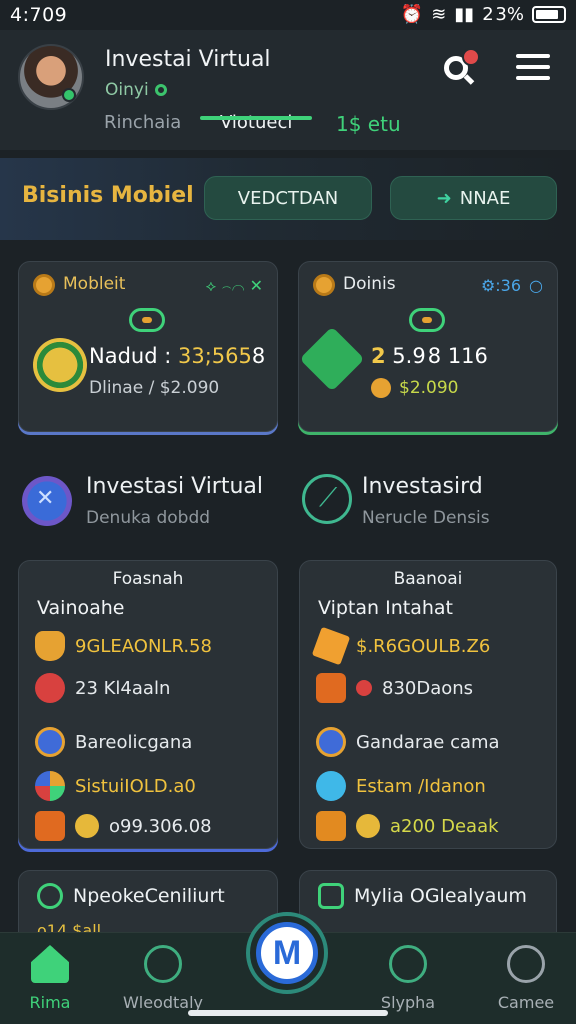 The image size is (576, 1024). I want to click on refresh-icon: ○, so click(536, 285).